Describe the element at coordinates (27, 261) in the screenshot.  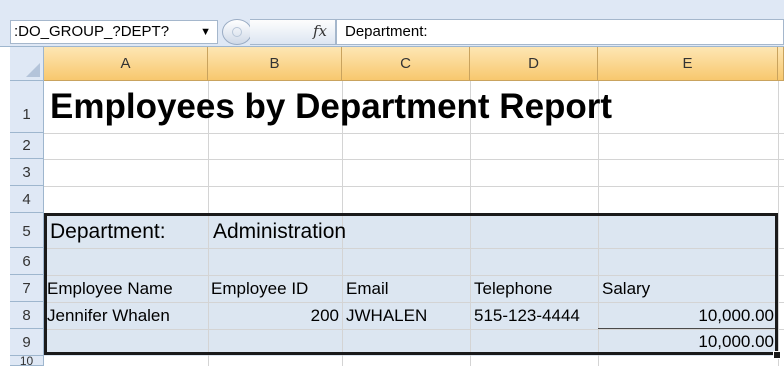
I see `row-header-6: 6` at that location.